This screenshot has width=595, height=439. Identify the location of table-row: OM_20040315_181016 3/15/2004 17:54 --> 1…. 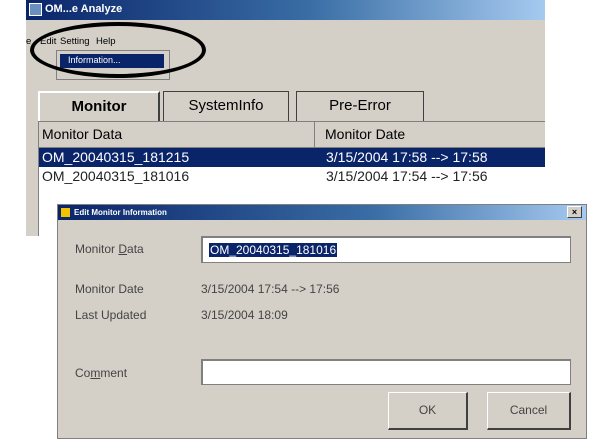
(292, 176).